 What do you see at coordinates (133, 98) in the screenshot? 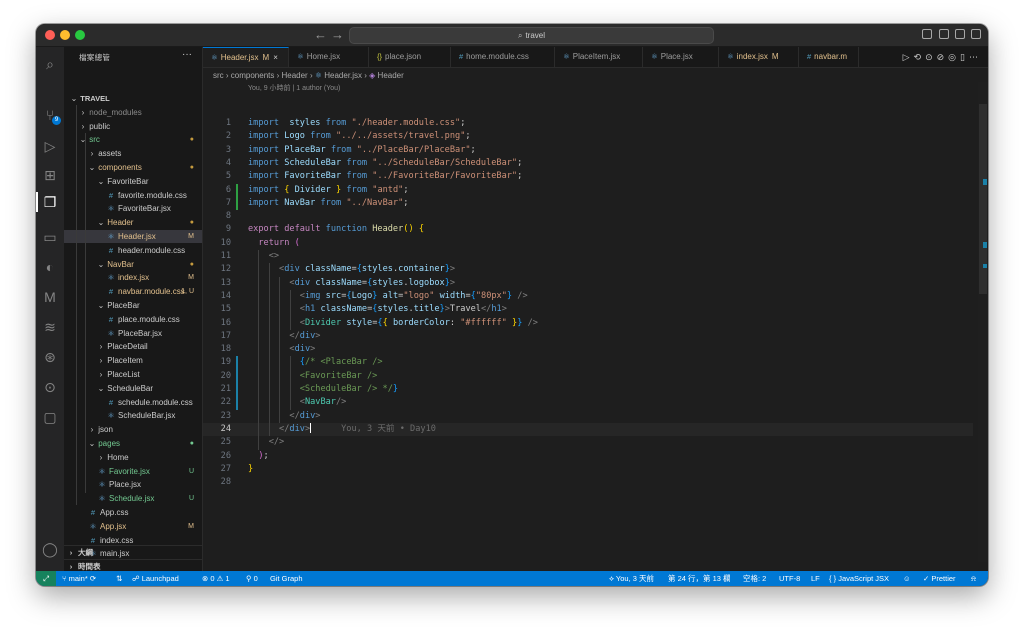
I see `tree-item: ⌄ TRAVEL` at bounding box center [133, 98].